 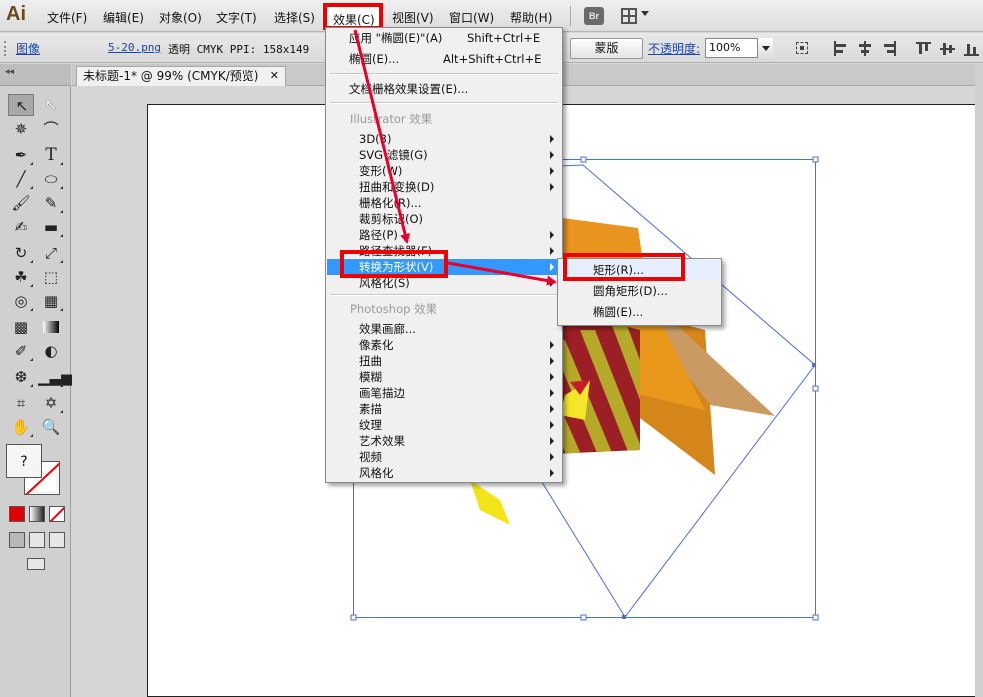 What do you see at coordinates (51, 227) in the screenshot?
I see `eraser-tool: ▬` at bounding box center [51, 227].